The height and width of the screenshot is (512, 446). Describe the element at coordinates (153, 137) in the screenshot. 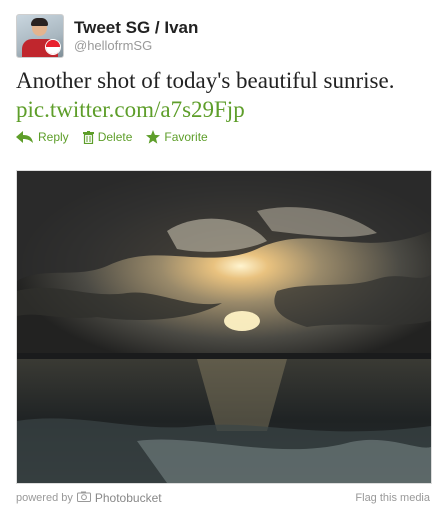

I see `star-icon` at that location.